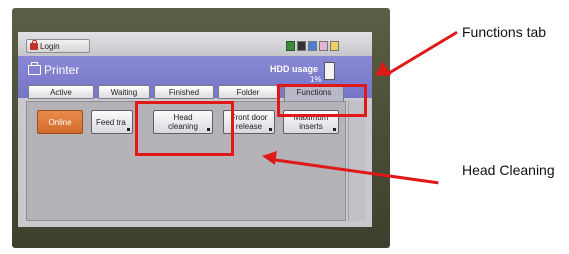  Describe the element at coordinates (334, 46) in the screenshot. I see `yellow-icon` at that location.